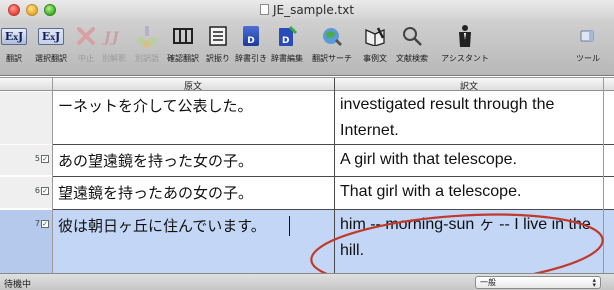  What do you see at coordinates (52, 176) in the screenshot?
I see `column-divider` at bounding box center [52, 176].